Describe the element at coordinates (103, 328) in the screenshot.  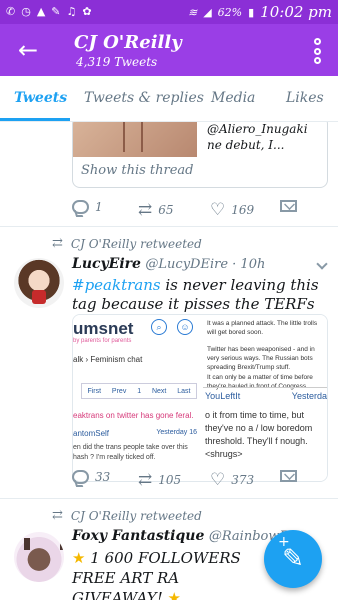
I see `mumsnet-logo: umsnet` at that location.